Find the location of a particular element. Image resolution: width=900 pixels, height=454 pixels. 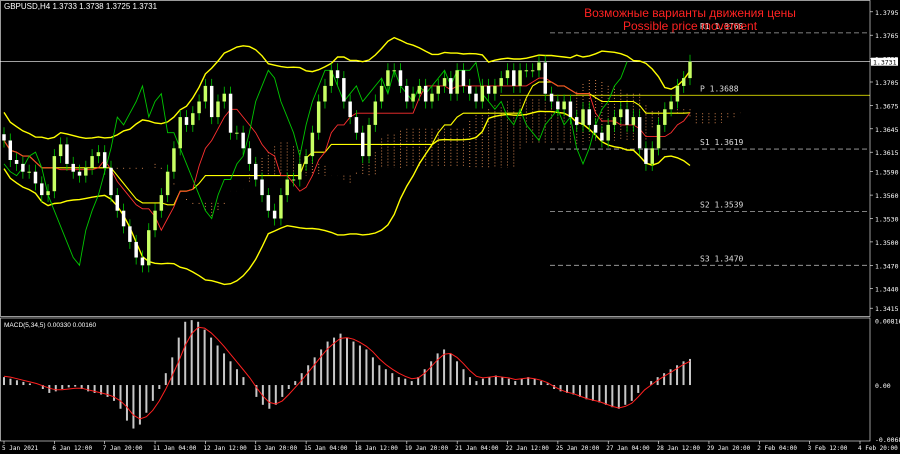

time-tick-label: 11 Jan 04:00 is located at coordinates (175, 448).